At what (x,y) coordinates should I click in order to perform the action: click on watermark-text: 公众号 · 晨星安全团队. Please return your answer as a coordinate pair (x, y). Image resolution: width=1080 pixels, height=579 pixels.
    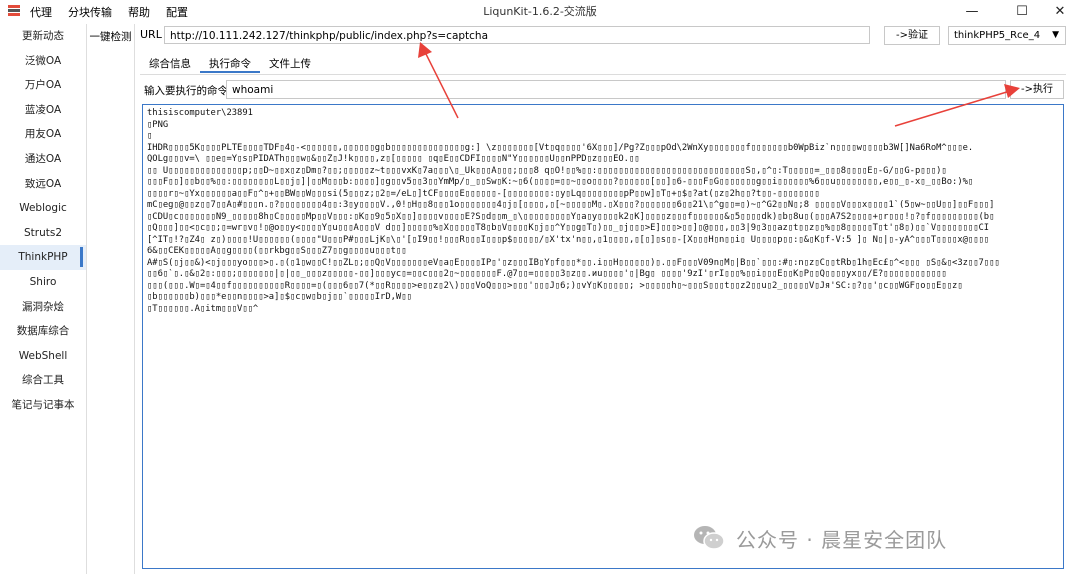
    Looking at the image, I should click on (842, 539).